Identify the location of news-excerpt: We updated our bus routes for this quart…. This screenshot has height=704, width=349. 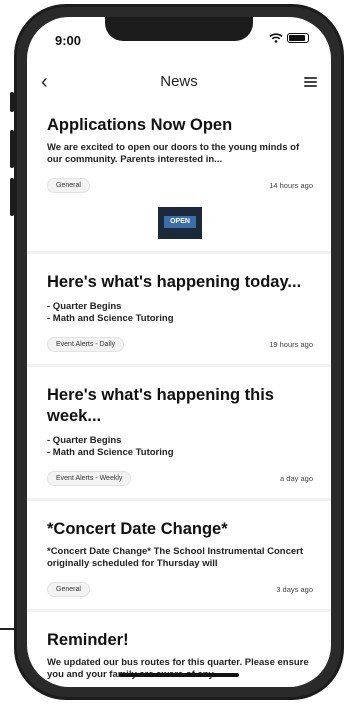
(178, 668).